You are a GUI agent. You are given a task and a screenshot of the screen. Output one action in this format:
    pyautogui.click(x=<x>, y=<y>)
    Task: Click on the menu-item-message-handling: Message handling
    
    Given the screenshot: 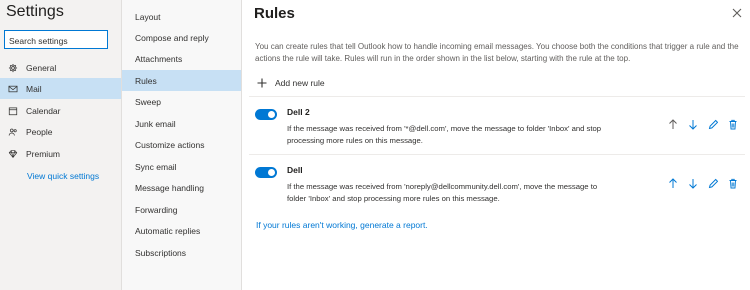 What is the action you would take?
    pyautogui.click(x=181, y=187)
    